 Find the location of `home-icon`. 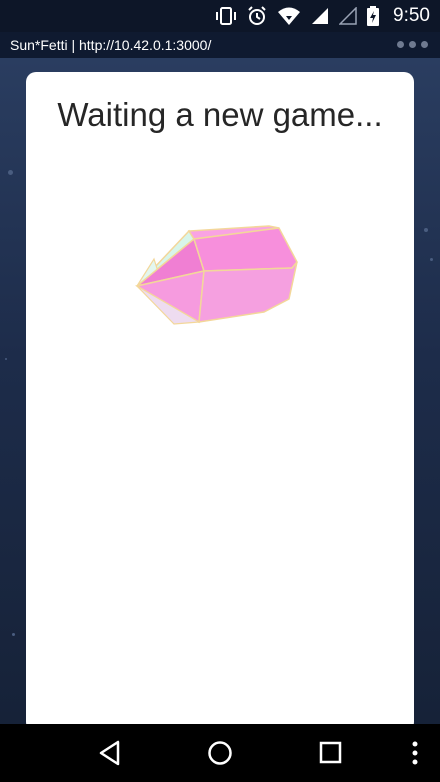

home-icon is located at coordinates (220, 753).